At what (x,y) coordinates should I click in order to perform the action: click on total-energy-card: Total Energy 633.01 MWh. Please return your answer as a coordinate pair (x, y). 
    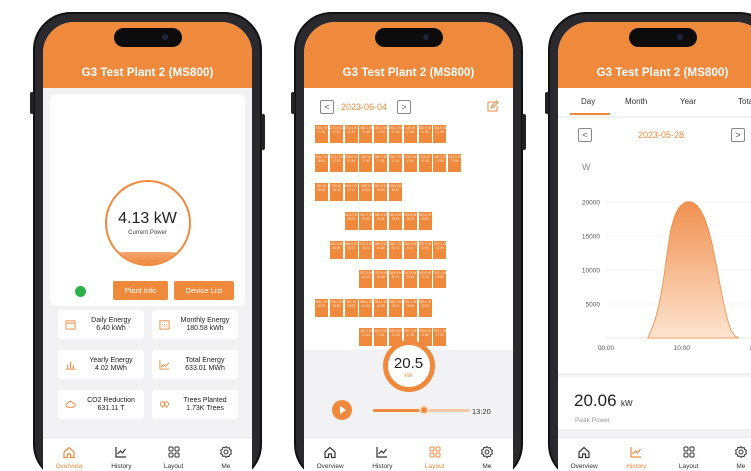
    Looking at the image, I should click on (195, 364).